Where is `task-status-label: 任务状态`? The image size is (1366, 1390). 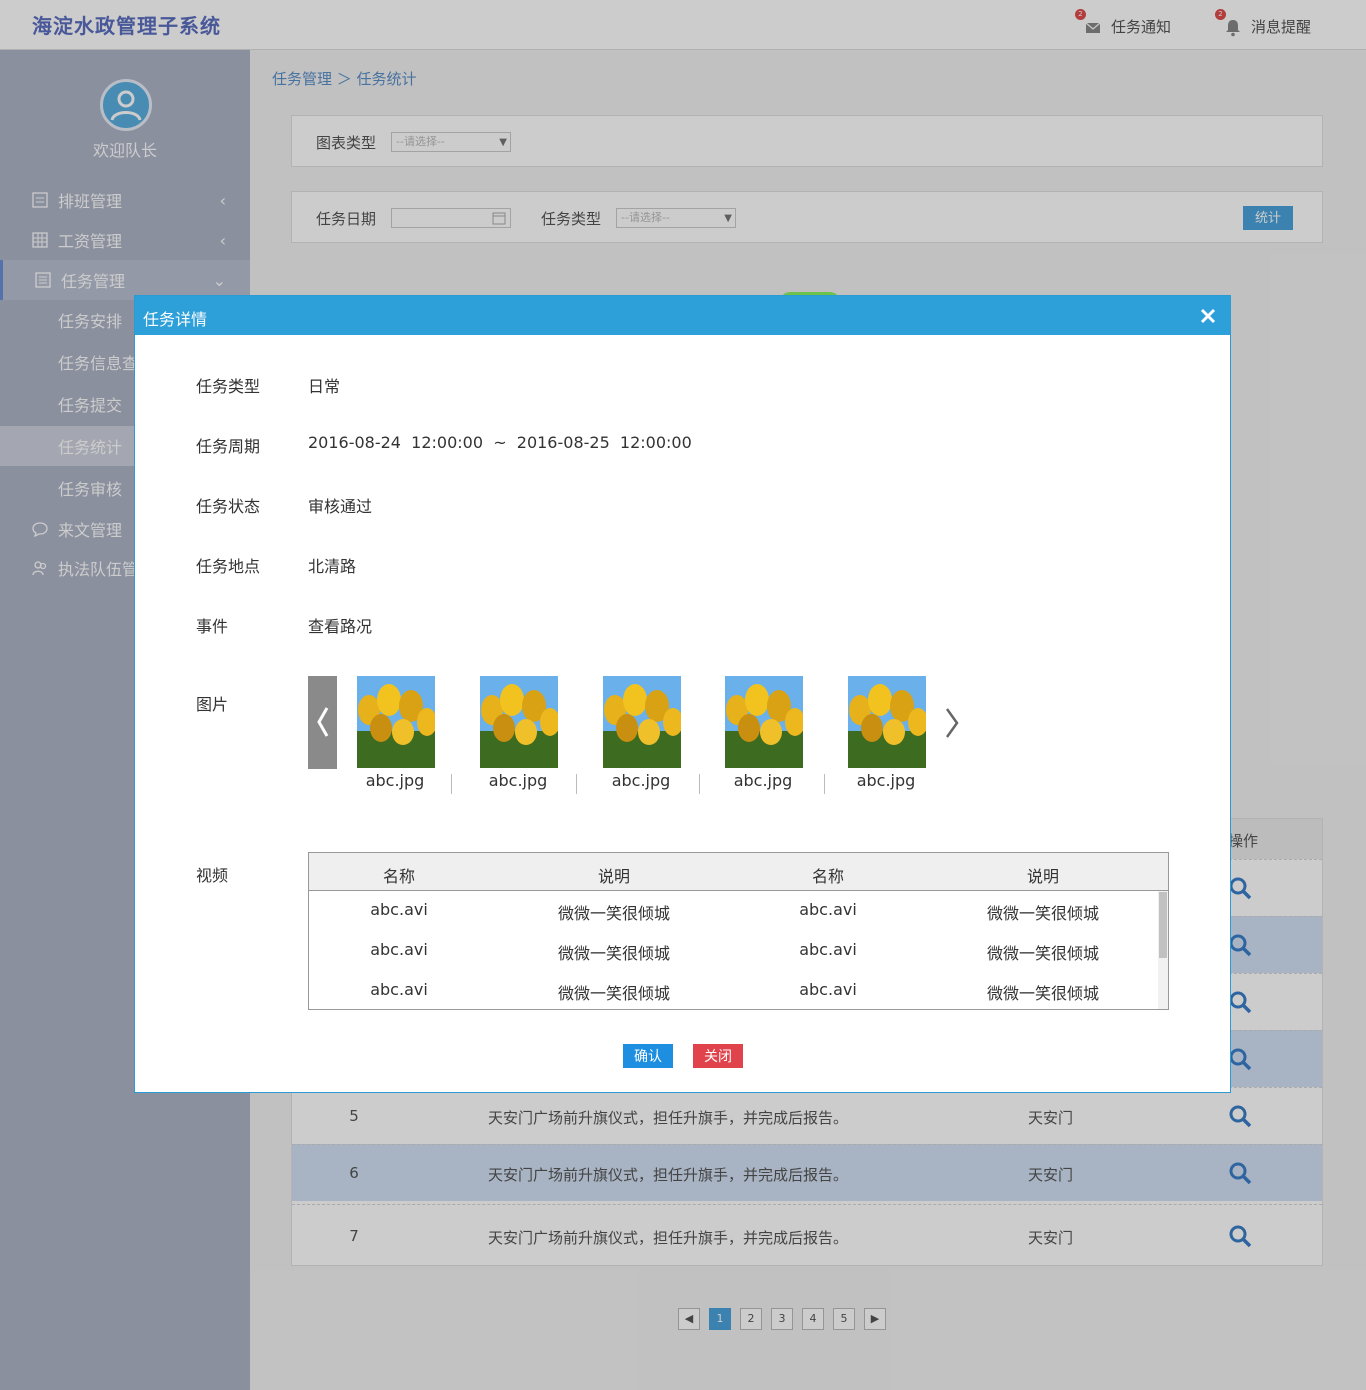
task-status-label: 任务状态 is located at coordinates (228, 506).